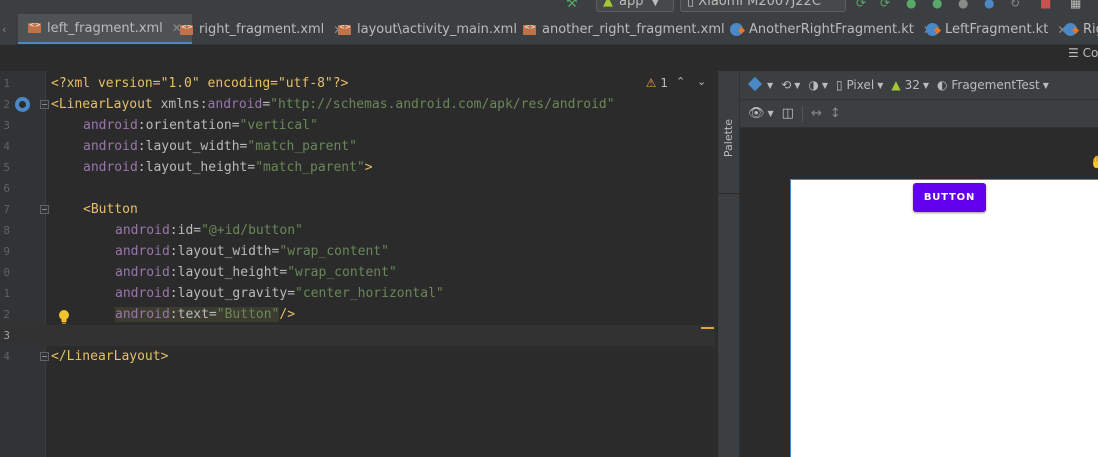 Image resolution: width=1098 pixels, height=457 pixels. Describe the element at coordinates (937, 5) in the screenshot. I see `profile-icon: ●` at that location.